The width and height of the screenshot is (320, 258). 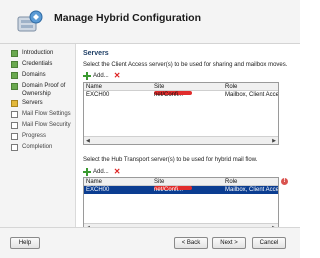 I want to click on nav-step-credentials: Credentials, so click(x=44, y=65).